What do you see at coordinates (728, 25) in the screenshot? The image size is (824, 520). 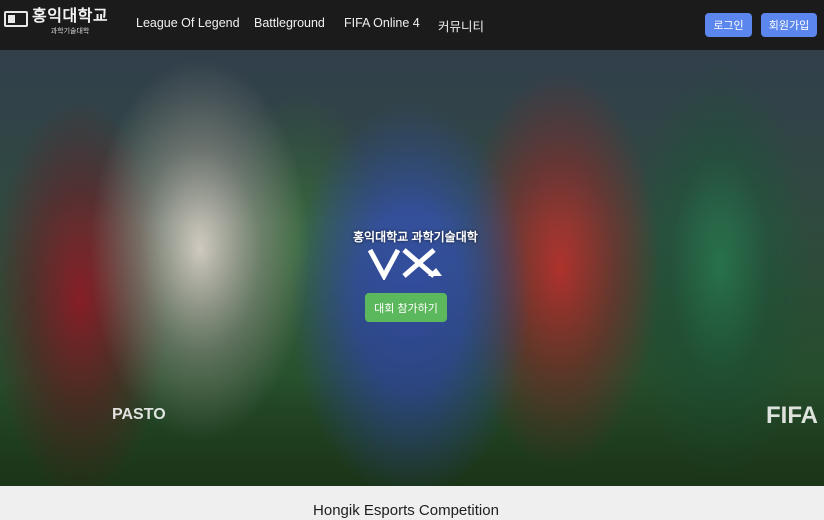 I see `login-button: 로그인` at bounding box center [728, 25].